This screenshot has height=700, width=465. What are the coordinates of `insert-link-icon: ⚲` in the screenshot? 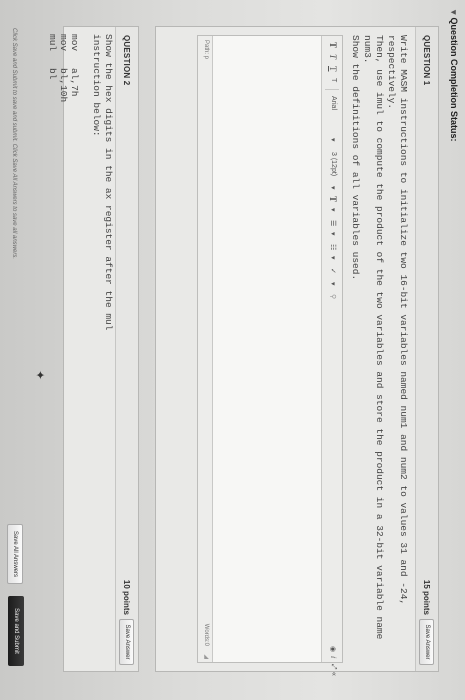 It's located at (333, 296).